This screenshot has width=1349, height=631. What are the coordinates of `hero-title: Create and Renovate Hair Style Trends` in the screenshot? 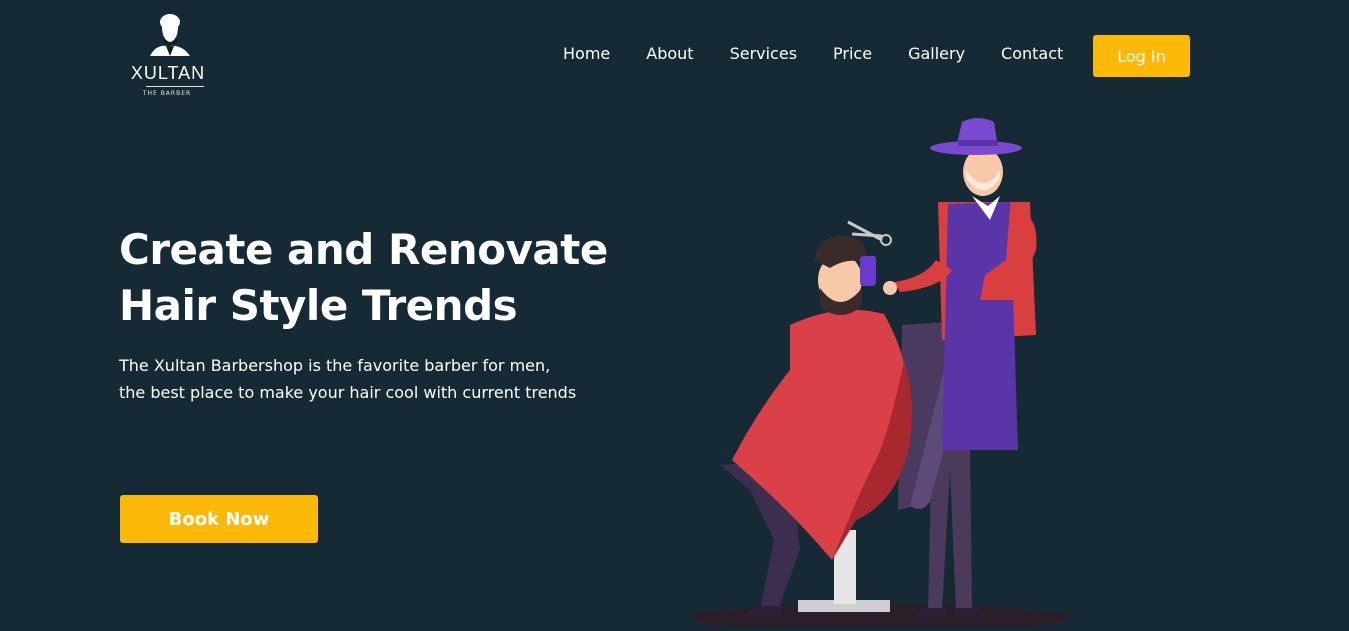 It's located at (399, 278).